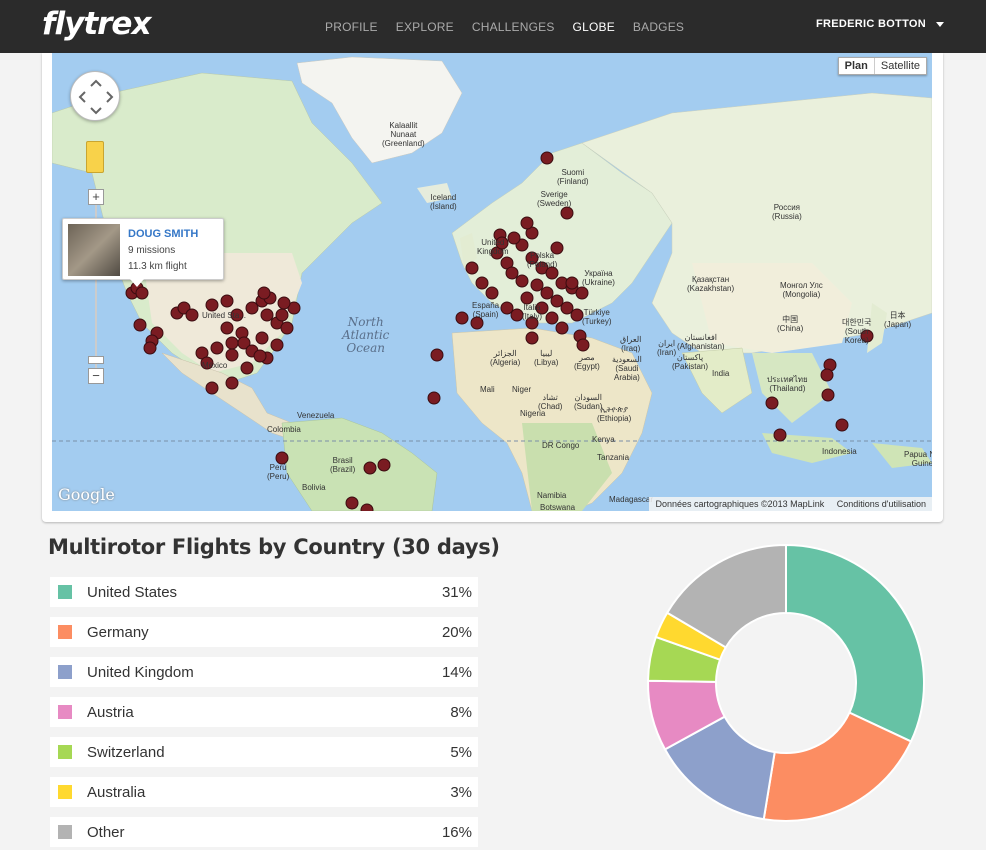 This screenshot has width=986, height=850. Describe the element at coordinates (343, 465) in the screenshot. I see `country-label: Brasil (Brazil)` at that location.